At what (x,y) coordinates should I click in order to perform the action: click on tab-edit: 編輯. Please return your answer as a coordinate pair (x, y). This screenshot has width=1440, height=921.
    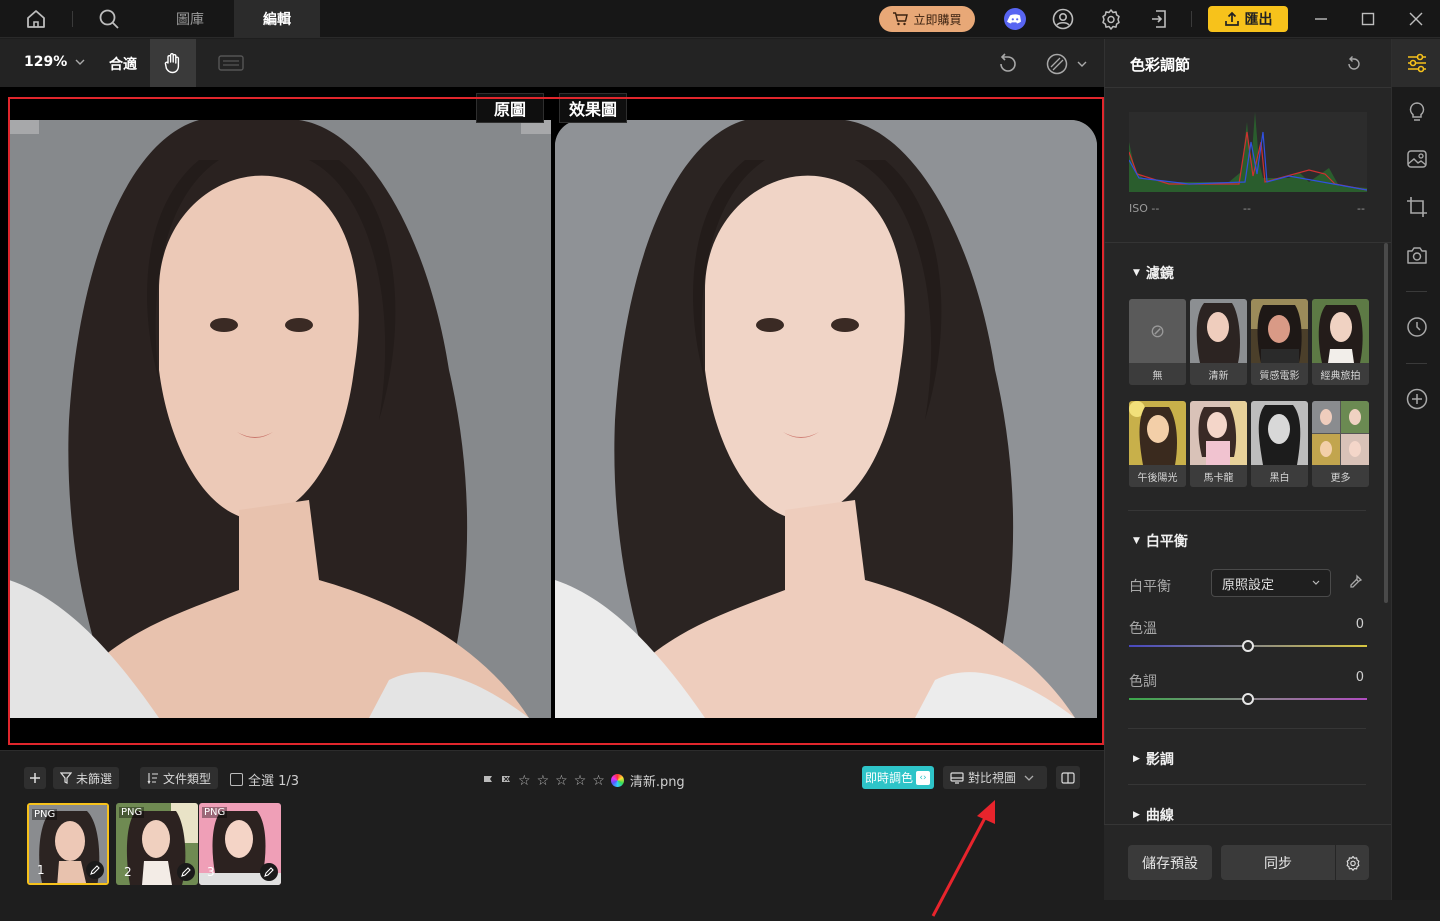
    Looking at the image, I should click on (277, 19).